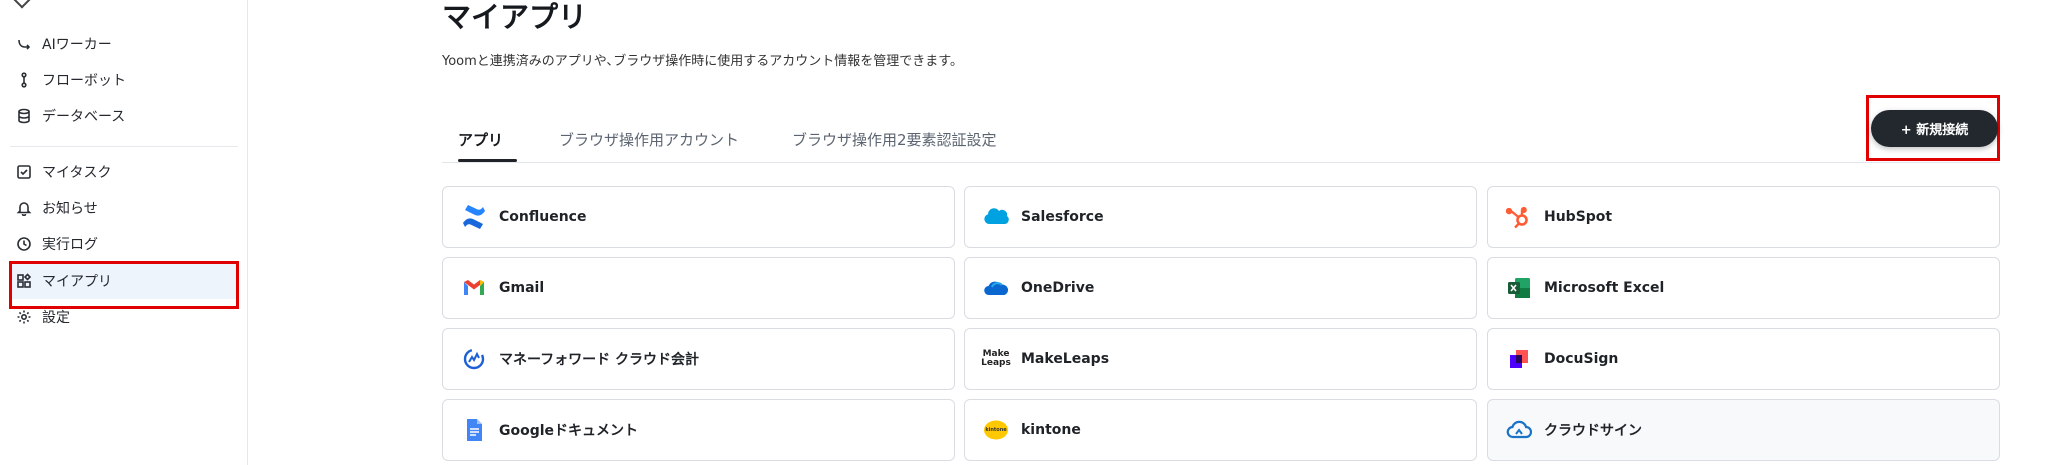  What do you see at coordinates (543, 217) in the screenshot?
I see `app-name: Confluence` at bounding box center [543, 217].